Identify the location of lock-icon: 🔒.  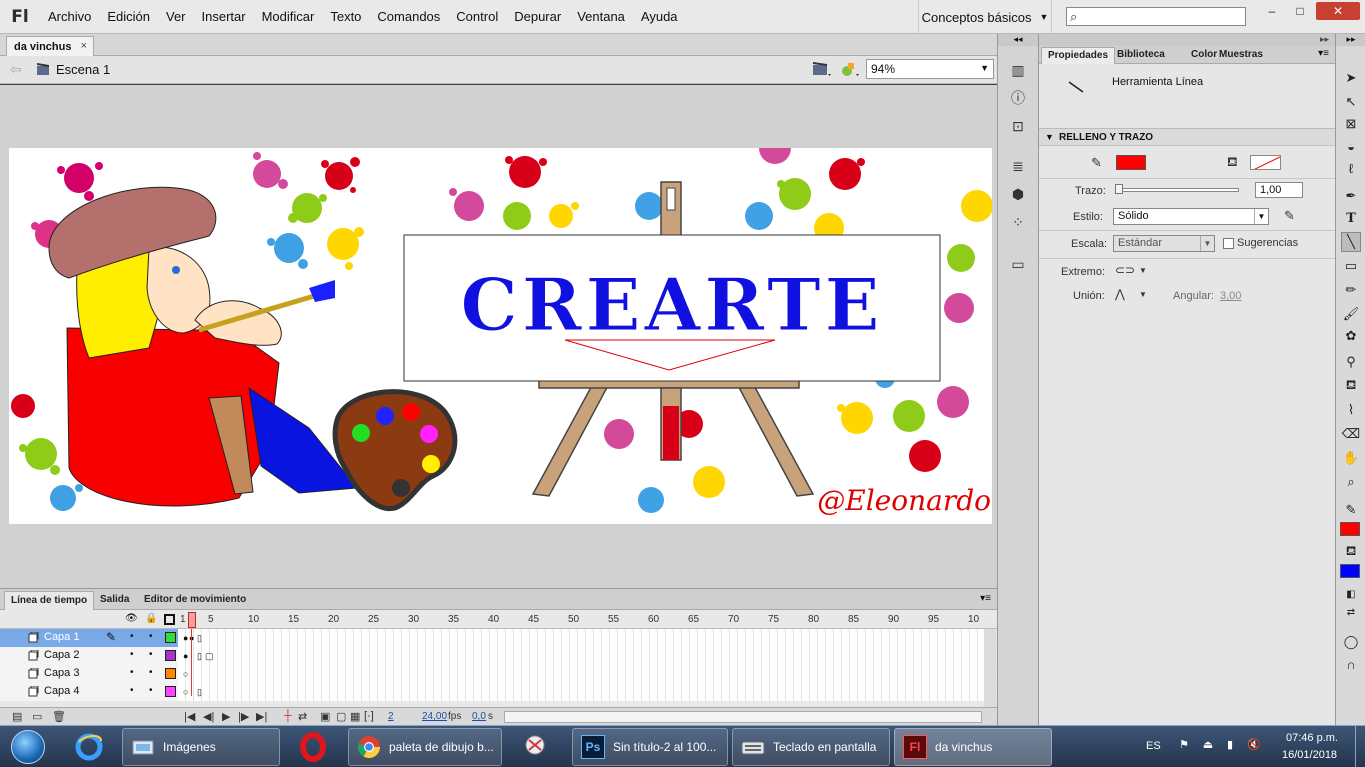
(151, 618).